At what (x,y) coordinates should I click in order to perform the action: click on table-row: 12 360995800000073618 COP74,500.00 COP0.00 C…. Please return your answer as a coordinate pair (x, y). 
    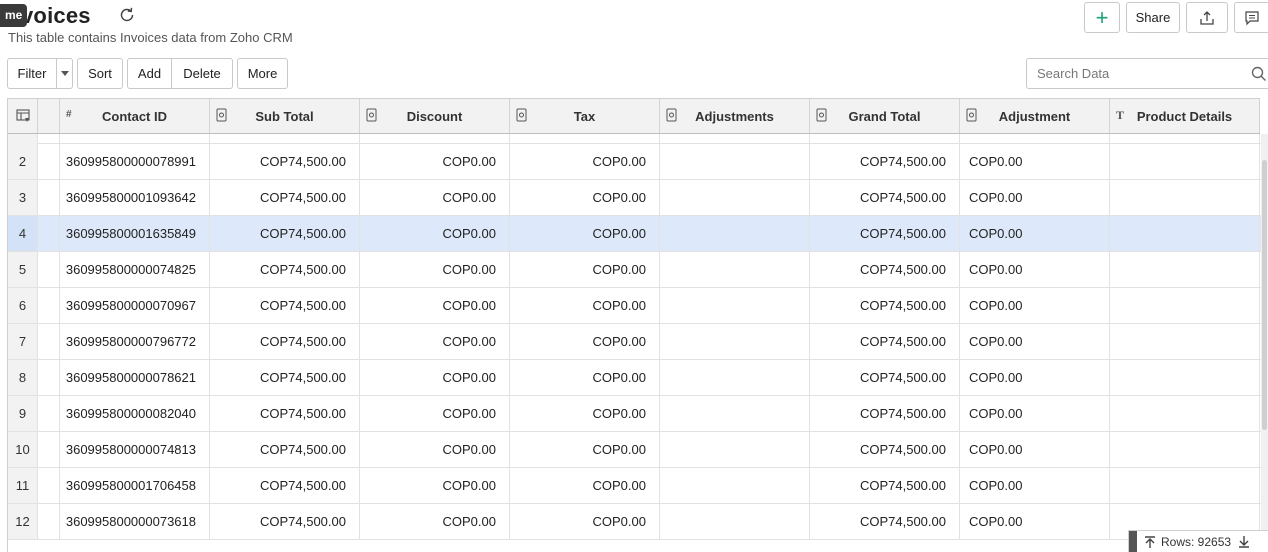
    Looking at the image, I should click on (634, 522).